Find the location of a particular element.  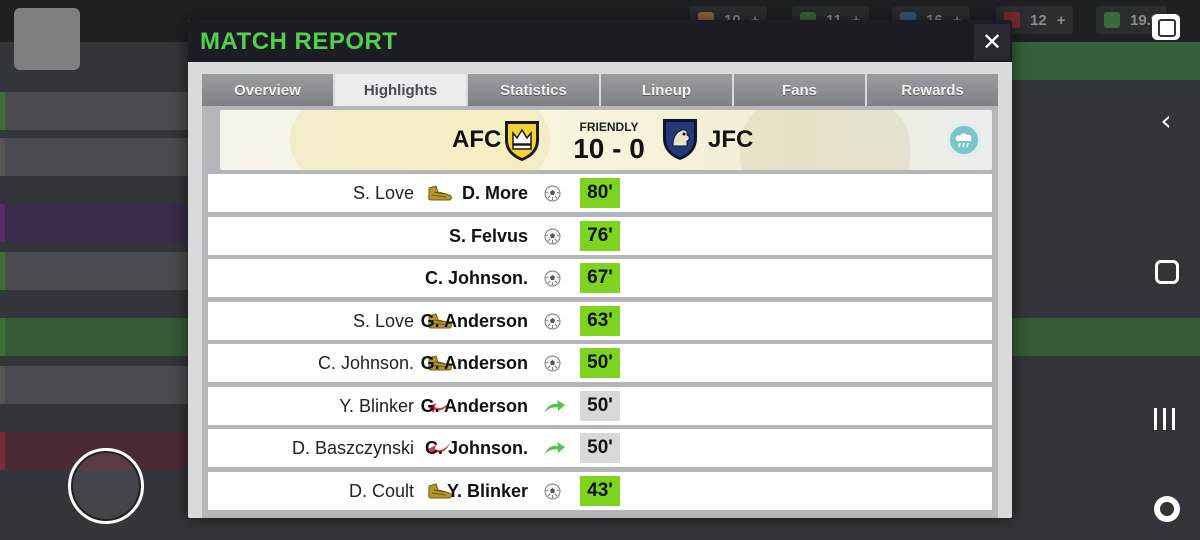

dialog-header: MATCH REPORT ✕ is located at coordinates (600, 41).